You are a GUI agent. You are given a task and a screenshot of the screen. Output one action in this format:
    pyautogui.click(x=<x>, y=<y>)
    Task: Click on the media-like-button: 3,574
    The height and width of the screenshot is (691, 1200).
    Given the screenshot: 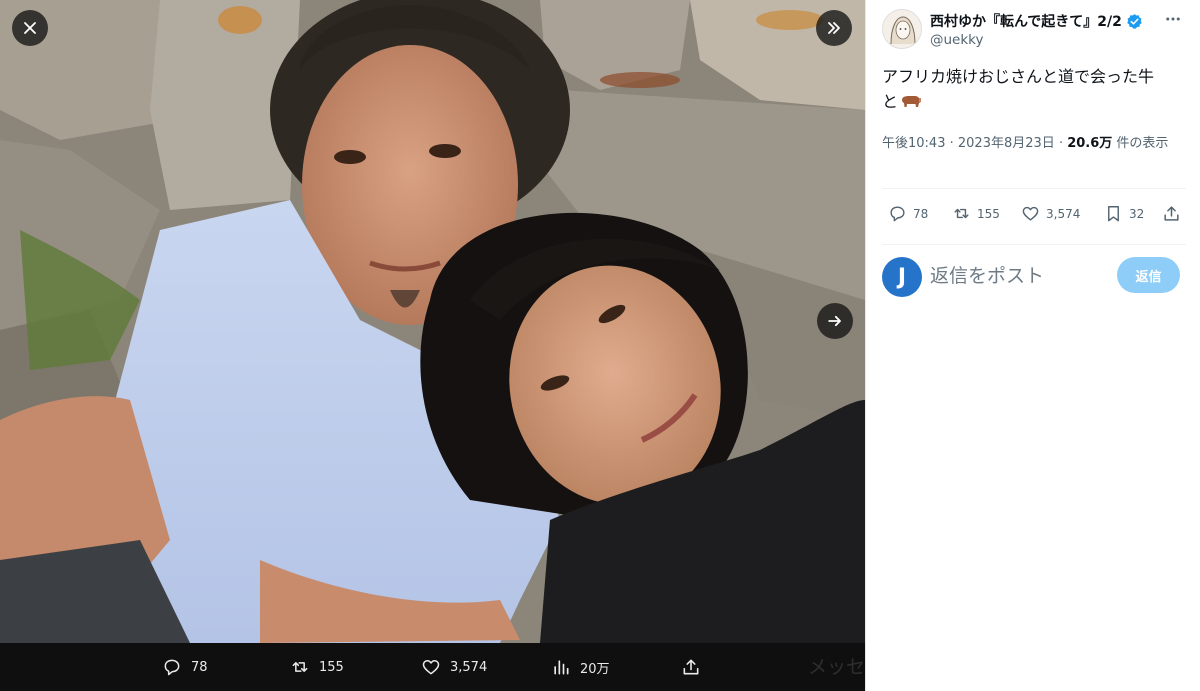 What is the action you would take?
    pyautogui.click(x=454, y=667)
    